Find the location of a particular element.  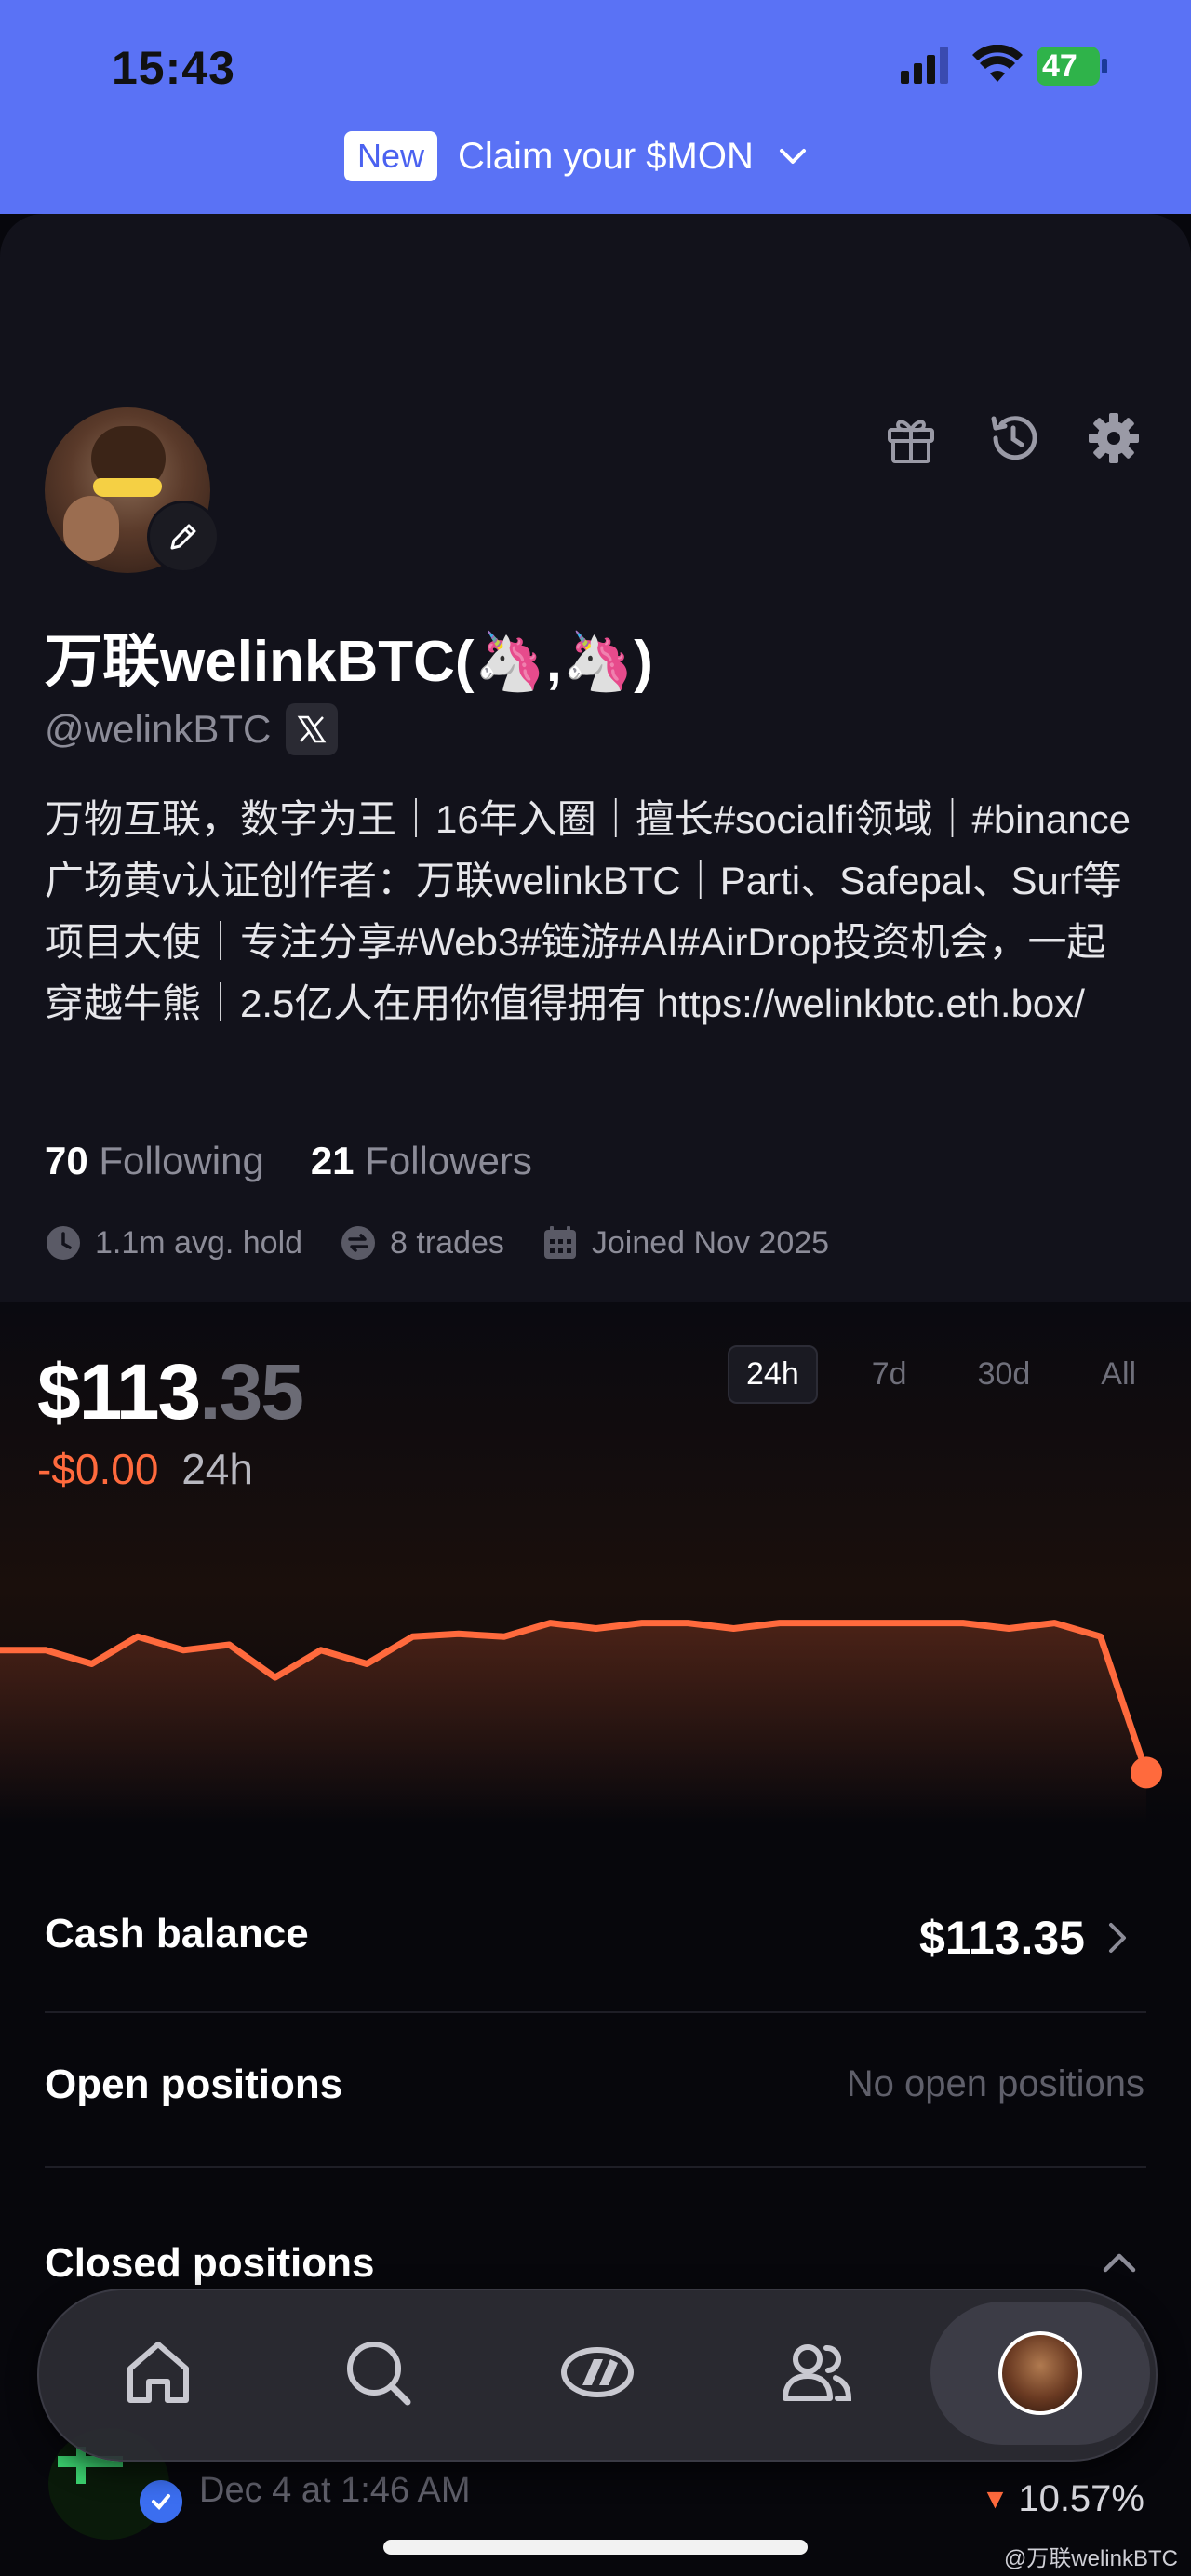

nav-avatar is located at coordinates (1040, 2373).